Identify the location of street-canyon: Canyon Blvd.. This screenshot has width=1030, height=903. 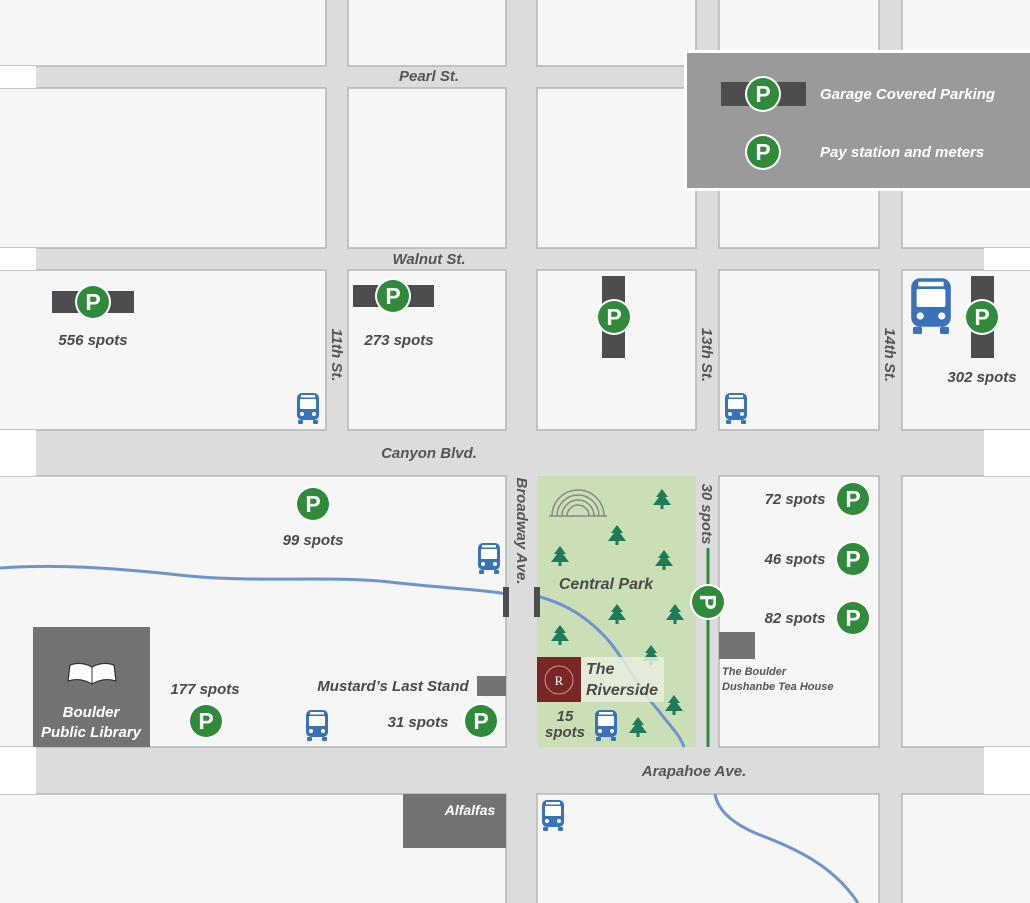
(429, 453).